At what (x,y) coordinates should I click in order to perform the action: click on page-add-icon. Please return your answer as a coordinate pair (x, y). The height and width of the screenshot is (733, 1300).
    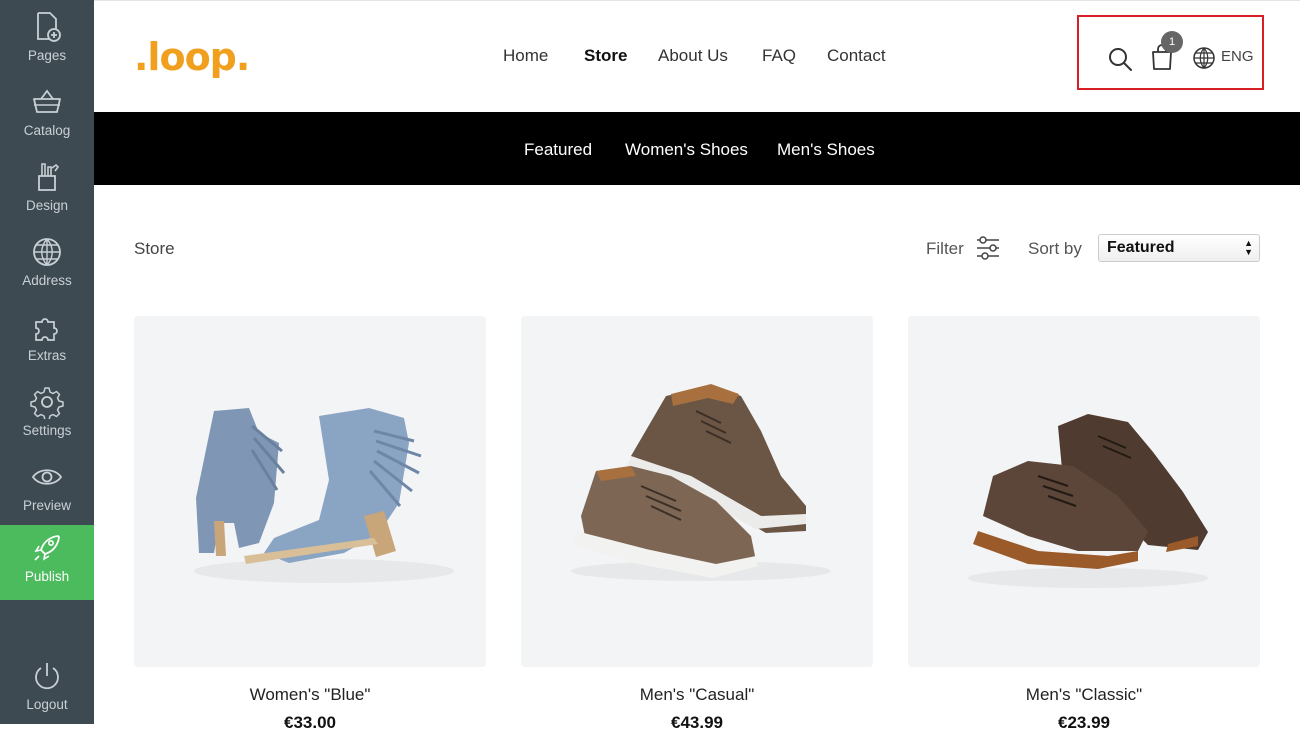
    Looking at the image, I should click on (49, 27).